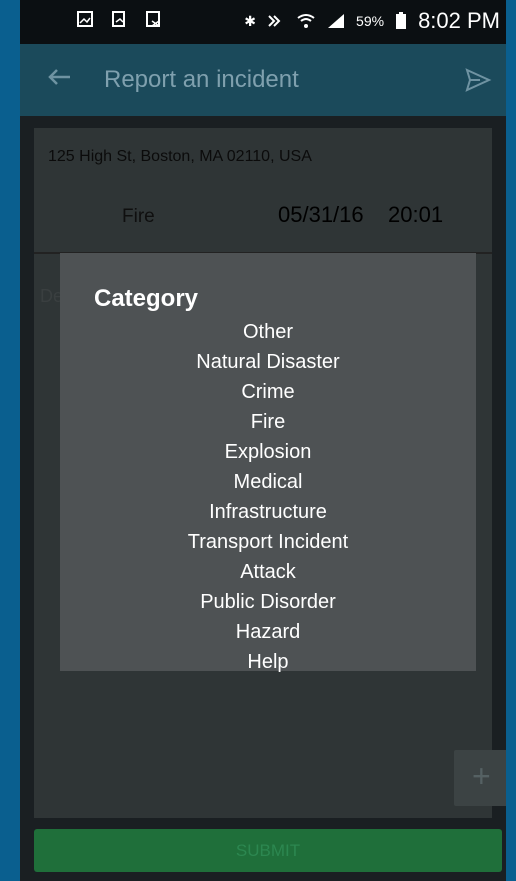 This screenshot has height=881, width=516. I want to click on category-option-help: Help, so click(268, 662).